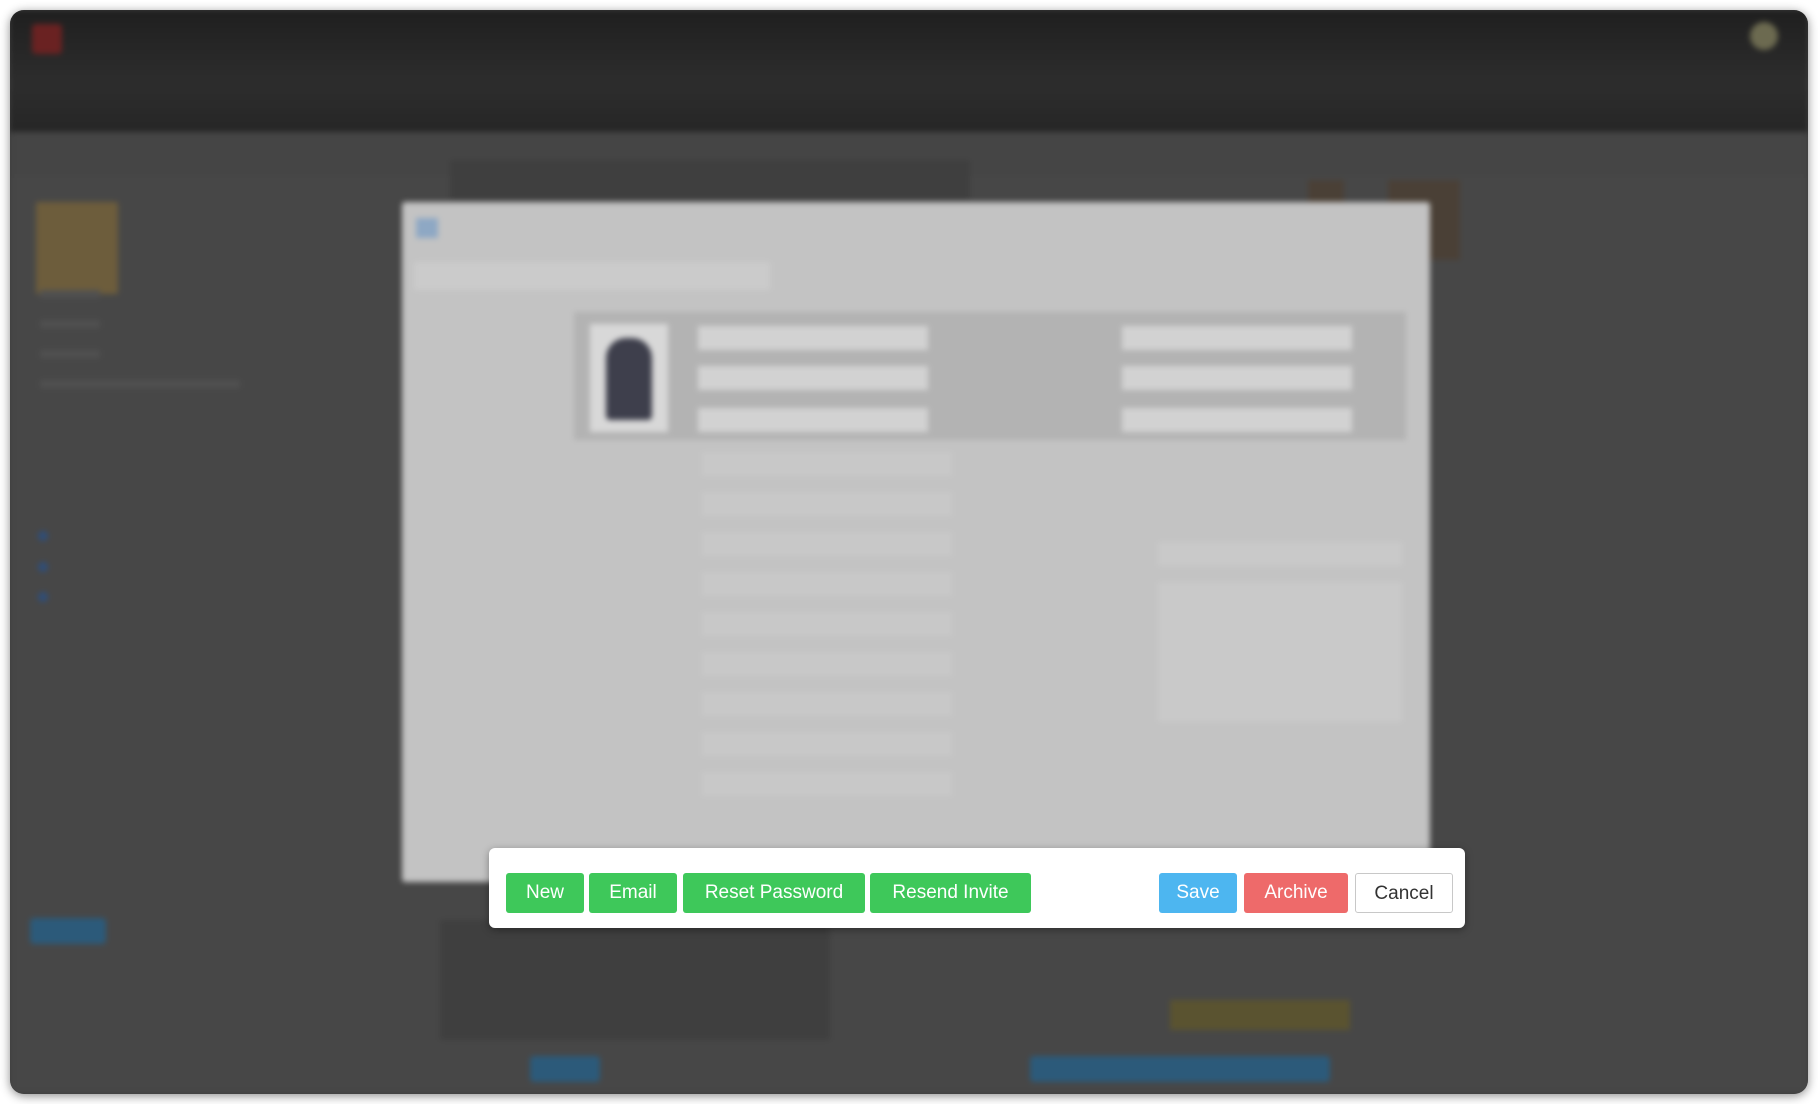 The width and height of the screenshot is (1818, 1104). I want to click on new-button: New, so click(545, 893).